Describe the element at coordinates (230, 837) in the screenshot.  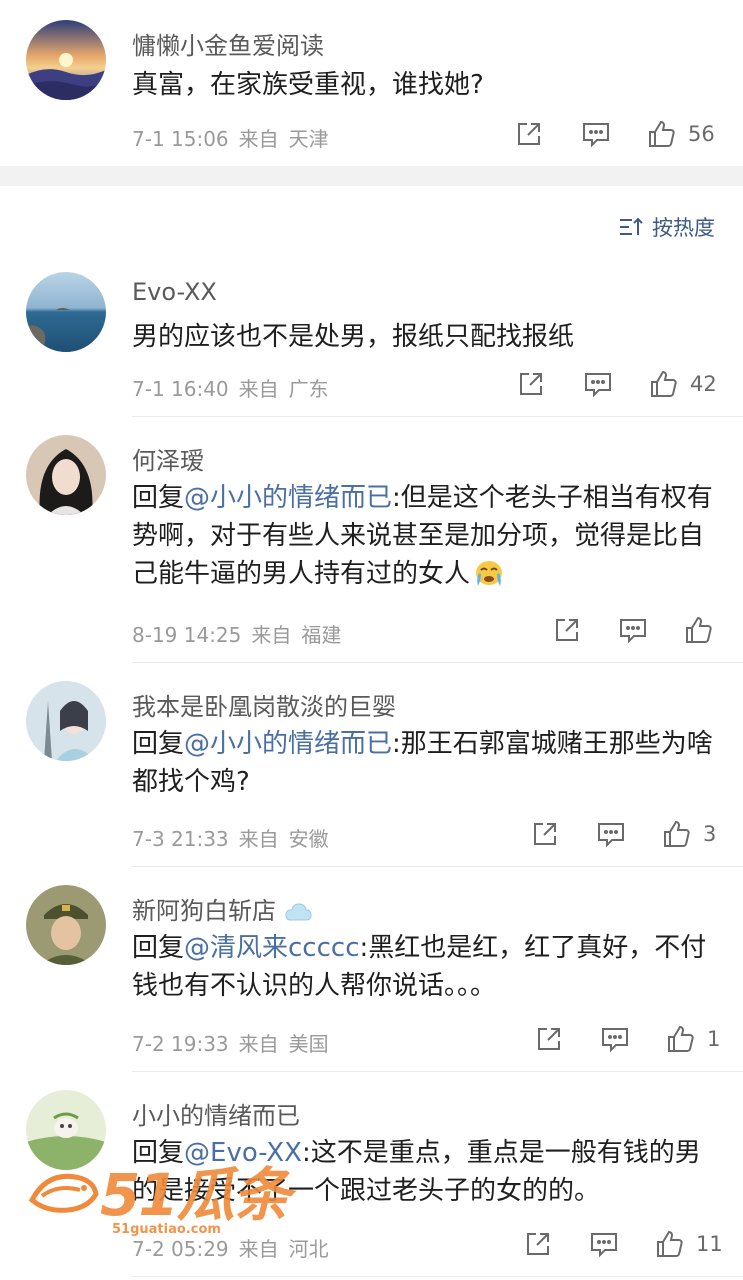
I see `comment-meta: 7-3 21:33 来自 安徽` at that location.